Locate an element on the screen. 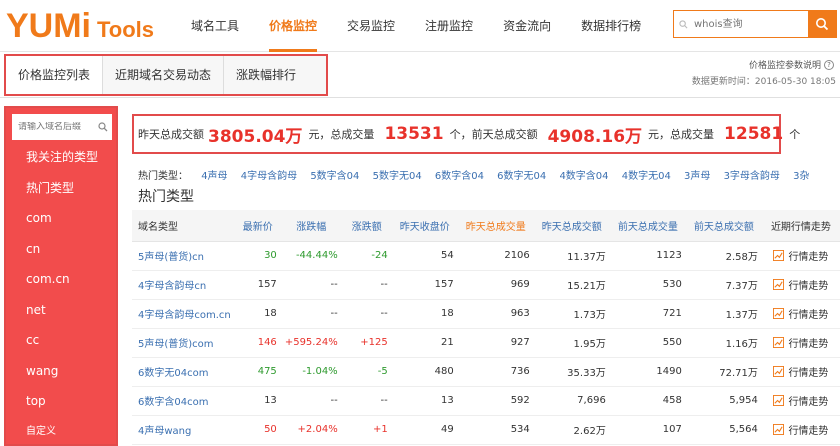 The image size is (840, 446). tab-change-ranking: 涨跌幅排行 is located at coordinates (266, 75).